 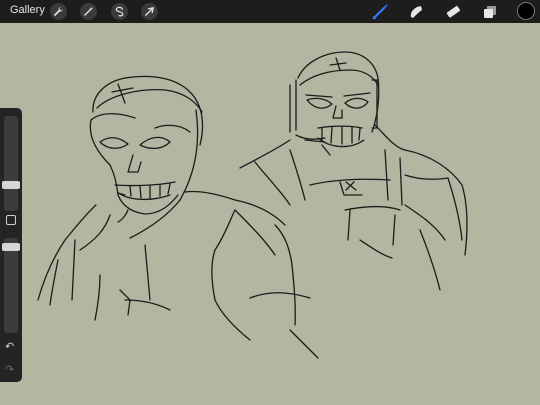 What do you see at coordinates (27, 10) in the screenshot?
I see `gallery-button: Gallery` at bounding box center [27, 10].